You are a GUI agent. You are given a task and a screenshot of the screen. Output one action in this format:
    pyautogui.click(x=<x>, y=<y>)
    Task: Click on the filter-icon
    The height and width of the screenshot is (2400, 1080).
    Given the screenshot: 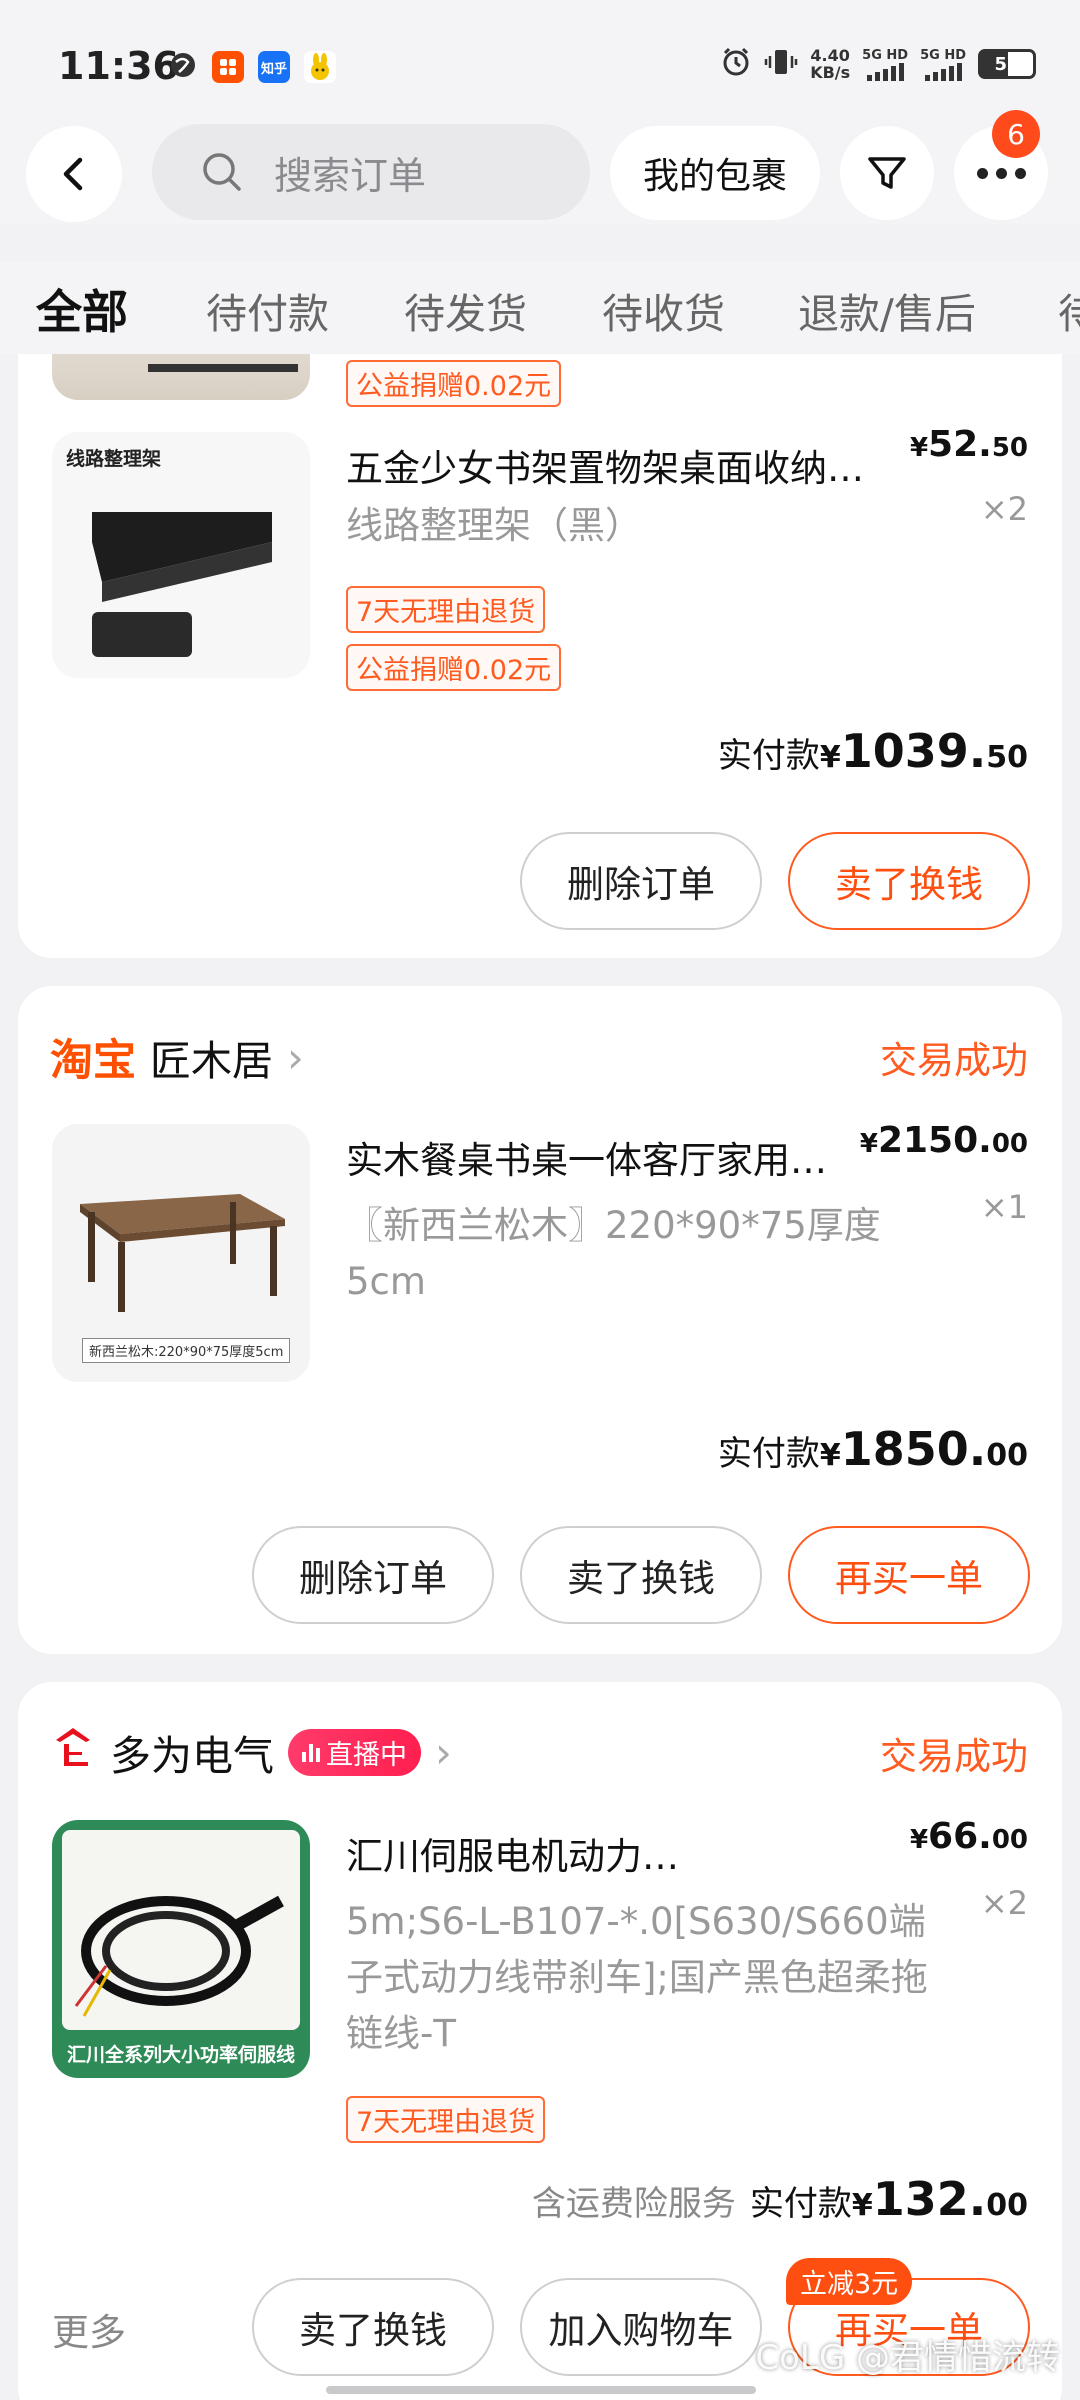 What is the action you would take?
    pyautogui.click(x=887, y=173)
    